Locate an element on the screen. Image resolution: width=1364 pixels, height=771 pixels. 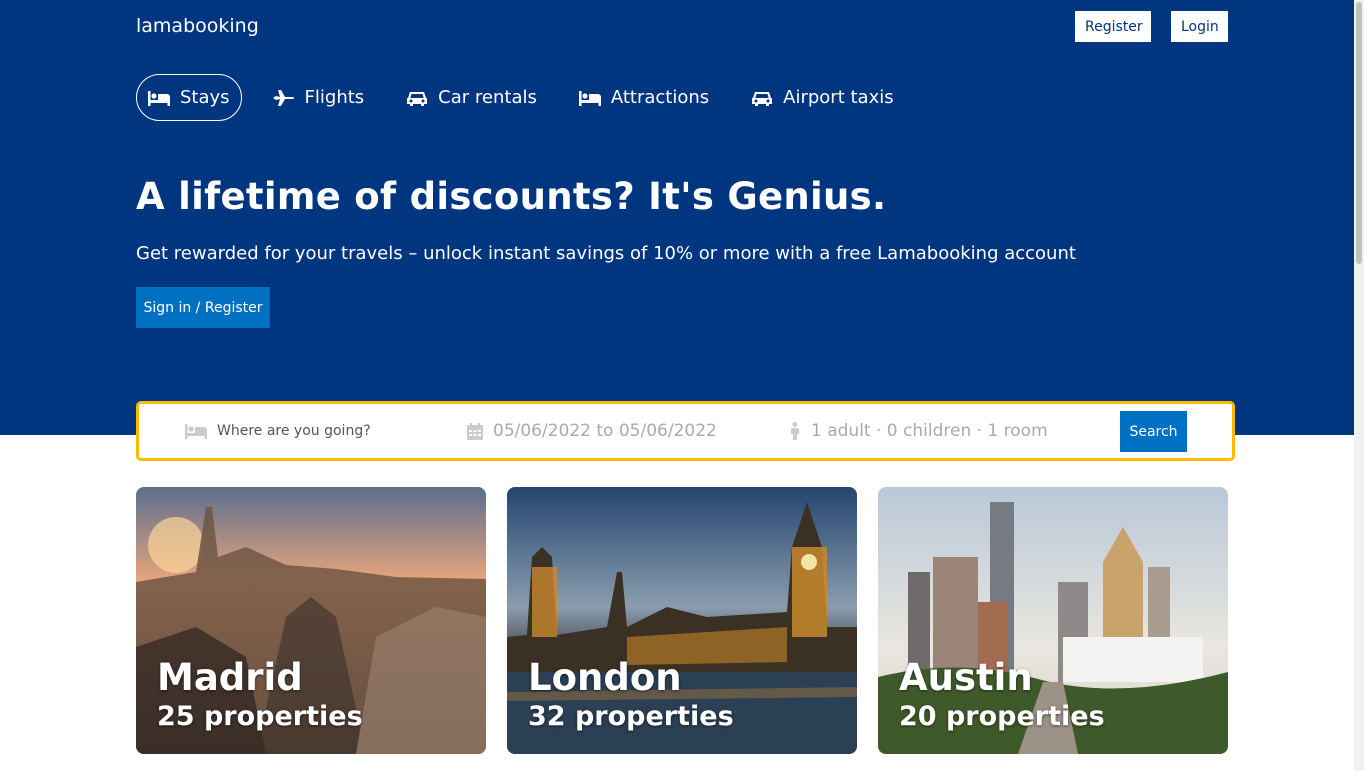
date-range-text: 05/06/2022 to 05/06/2022 is located at coordinates (605, 431).